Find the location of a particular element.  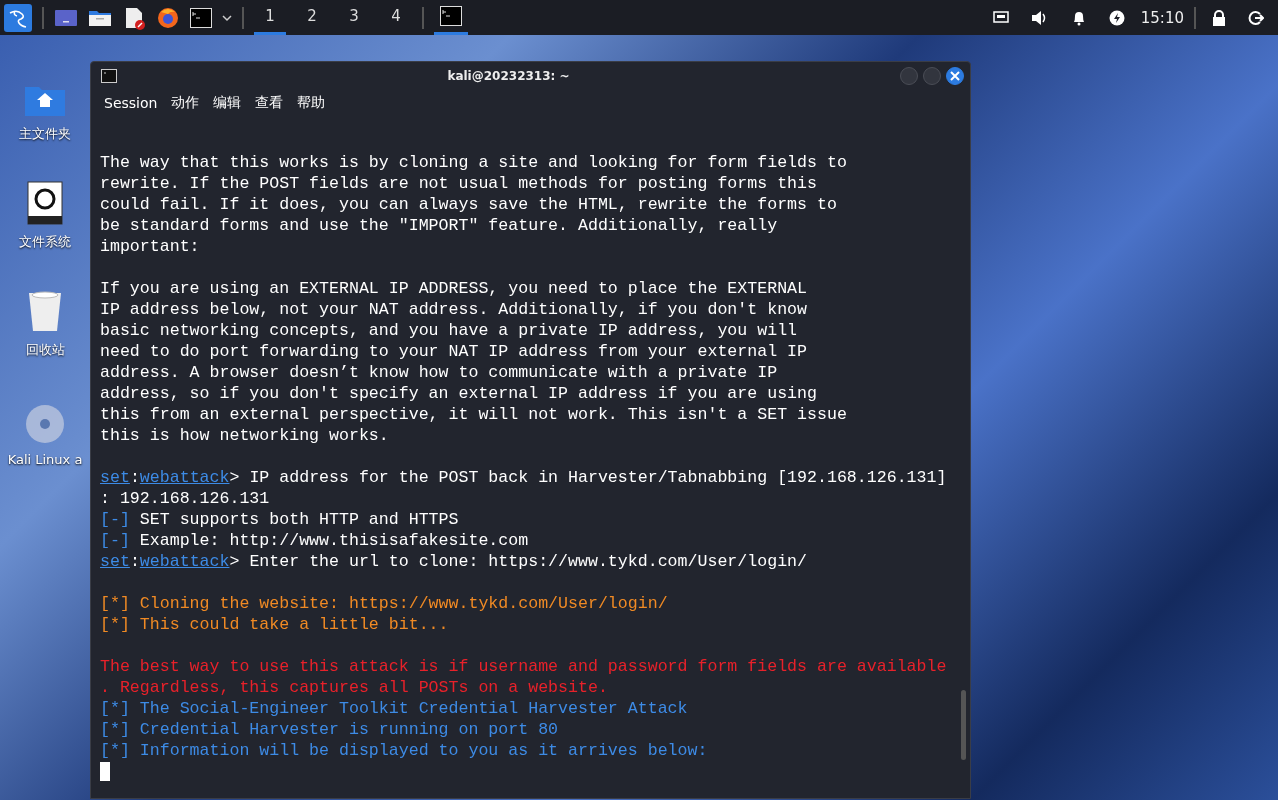

logout-icon is located at coordinates (1256, 17).